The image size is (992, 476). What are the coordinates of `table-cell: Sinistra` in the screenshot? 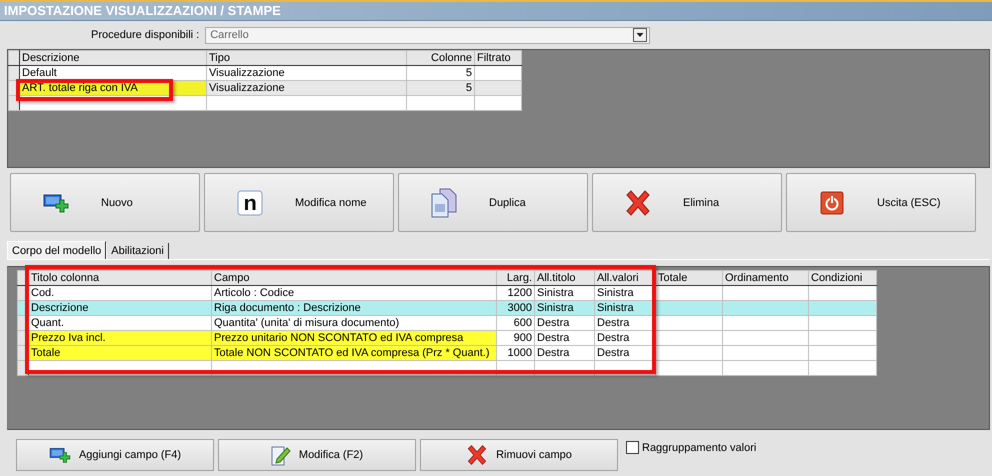 It's located at (564, 308).